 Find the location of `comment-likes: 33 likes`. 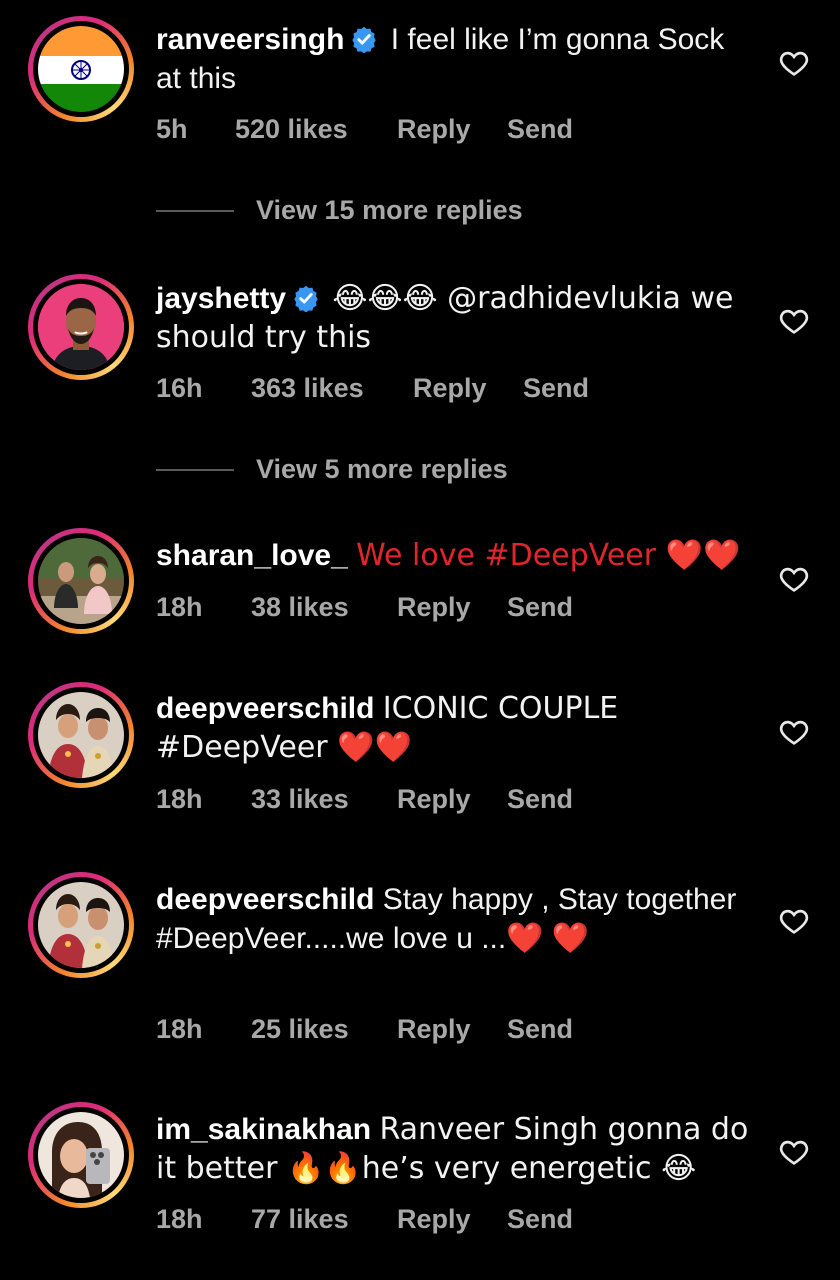

comment-likes: 33 likes is located at coordinates (324, 799).